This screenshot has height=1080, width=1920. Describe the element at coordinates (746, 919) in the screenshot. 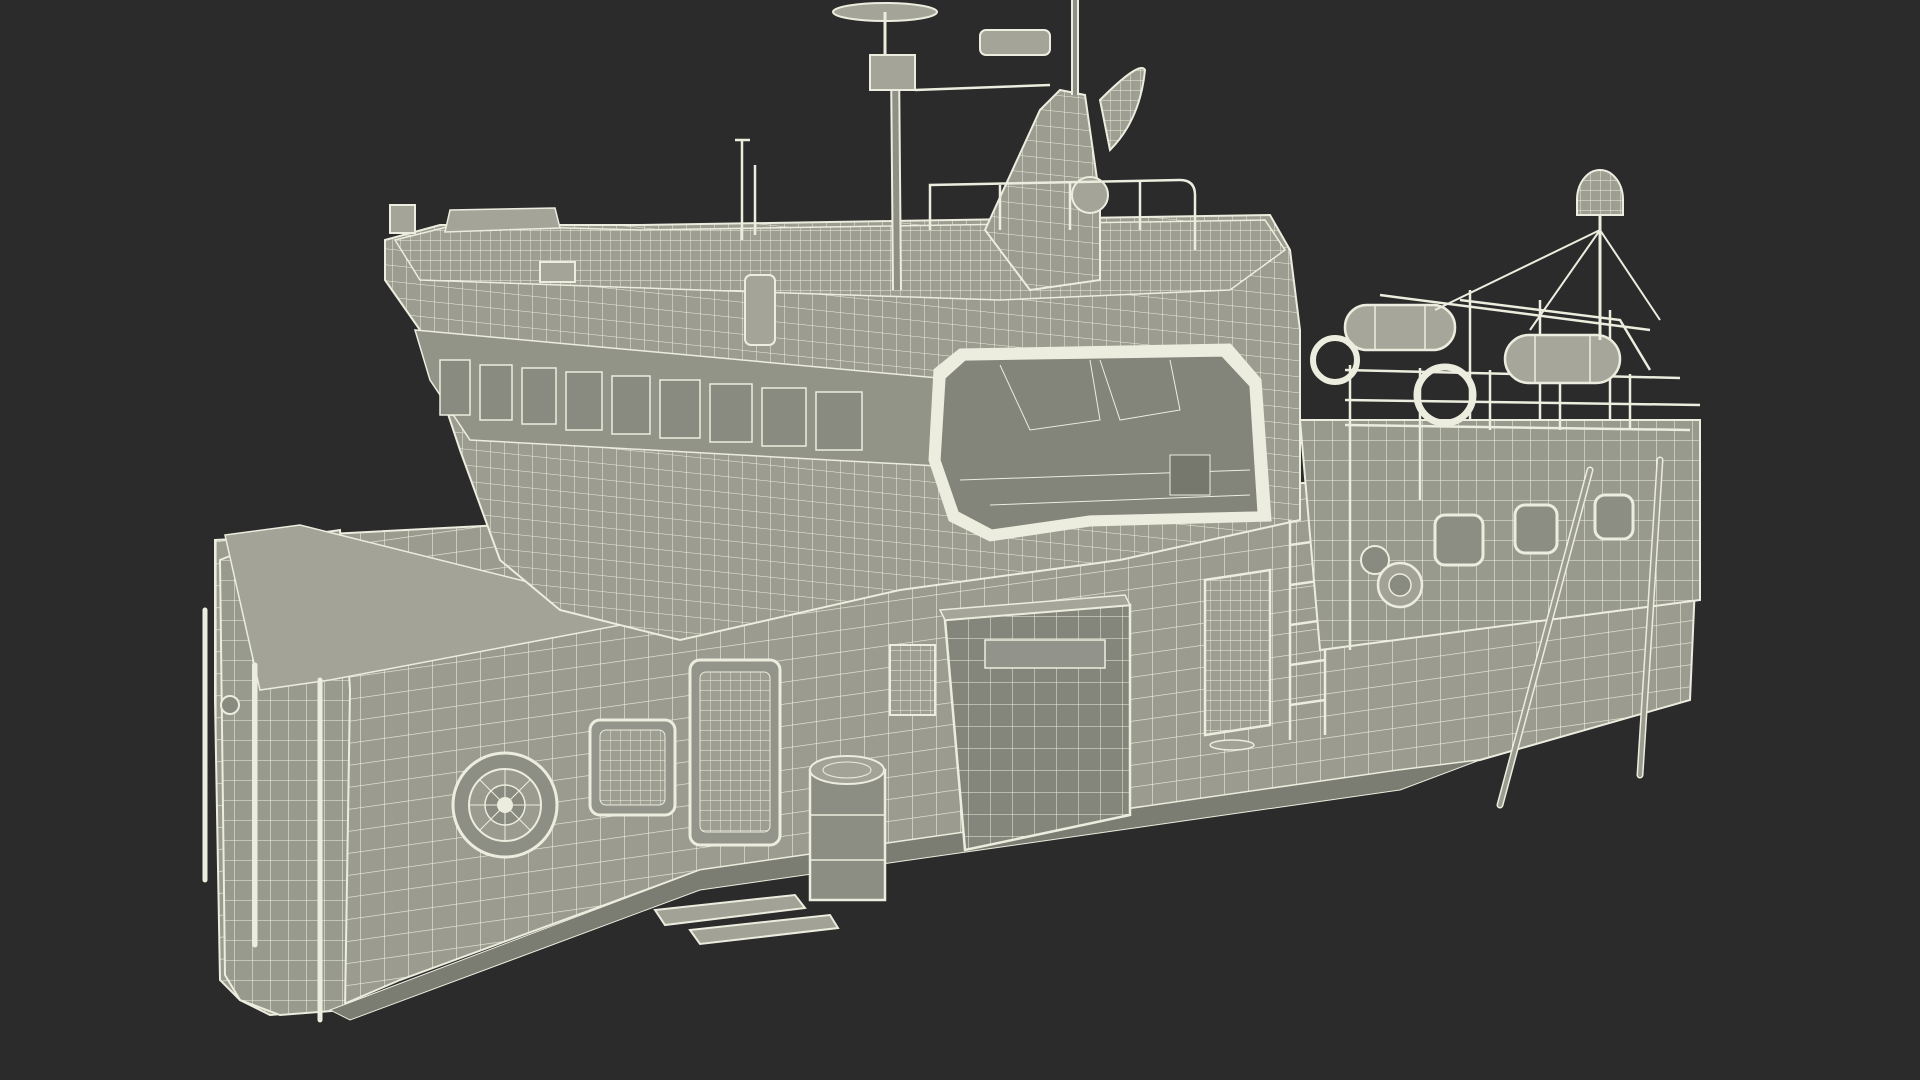

I see `step-plates` at that location.